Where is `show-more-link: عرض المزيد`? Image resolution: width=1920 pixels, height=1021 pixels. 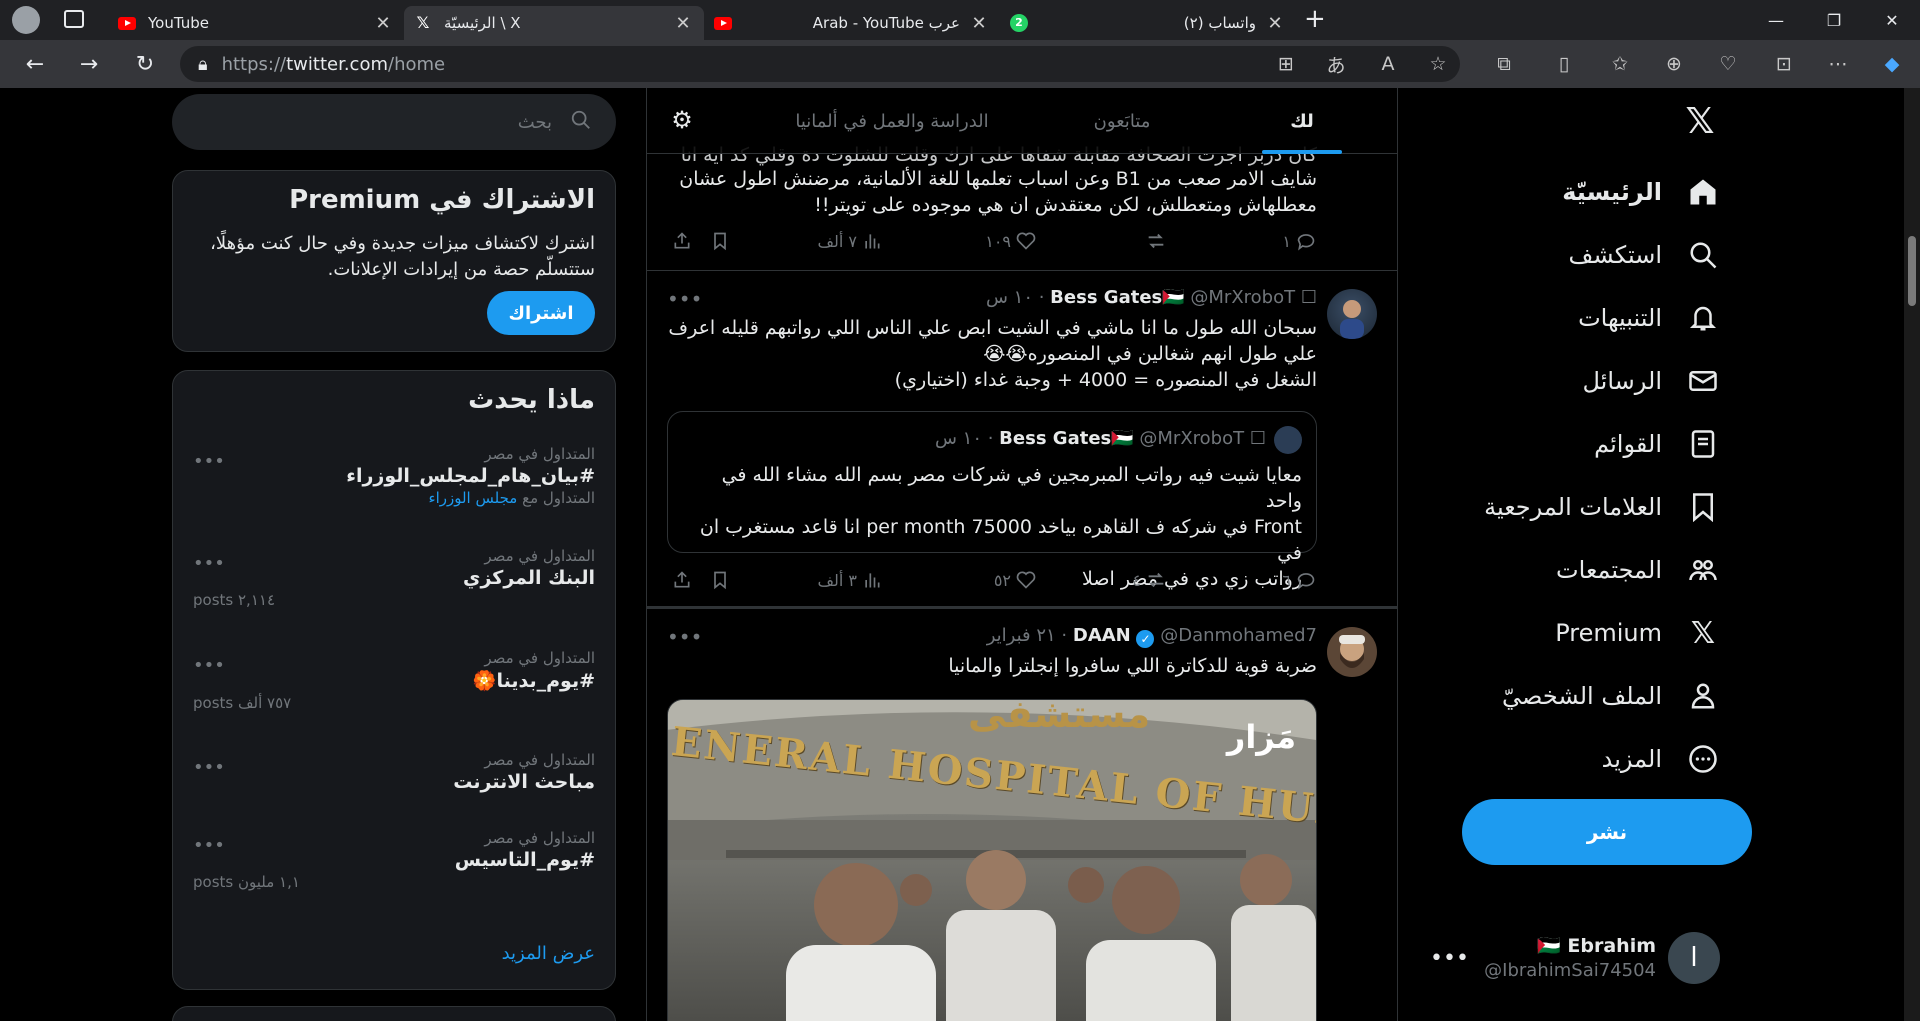
show-more-link: عرض المزيد is located at coordinates (548, 953).